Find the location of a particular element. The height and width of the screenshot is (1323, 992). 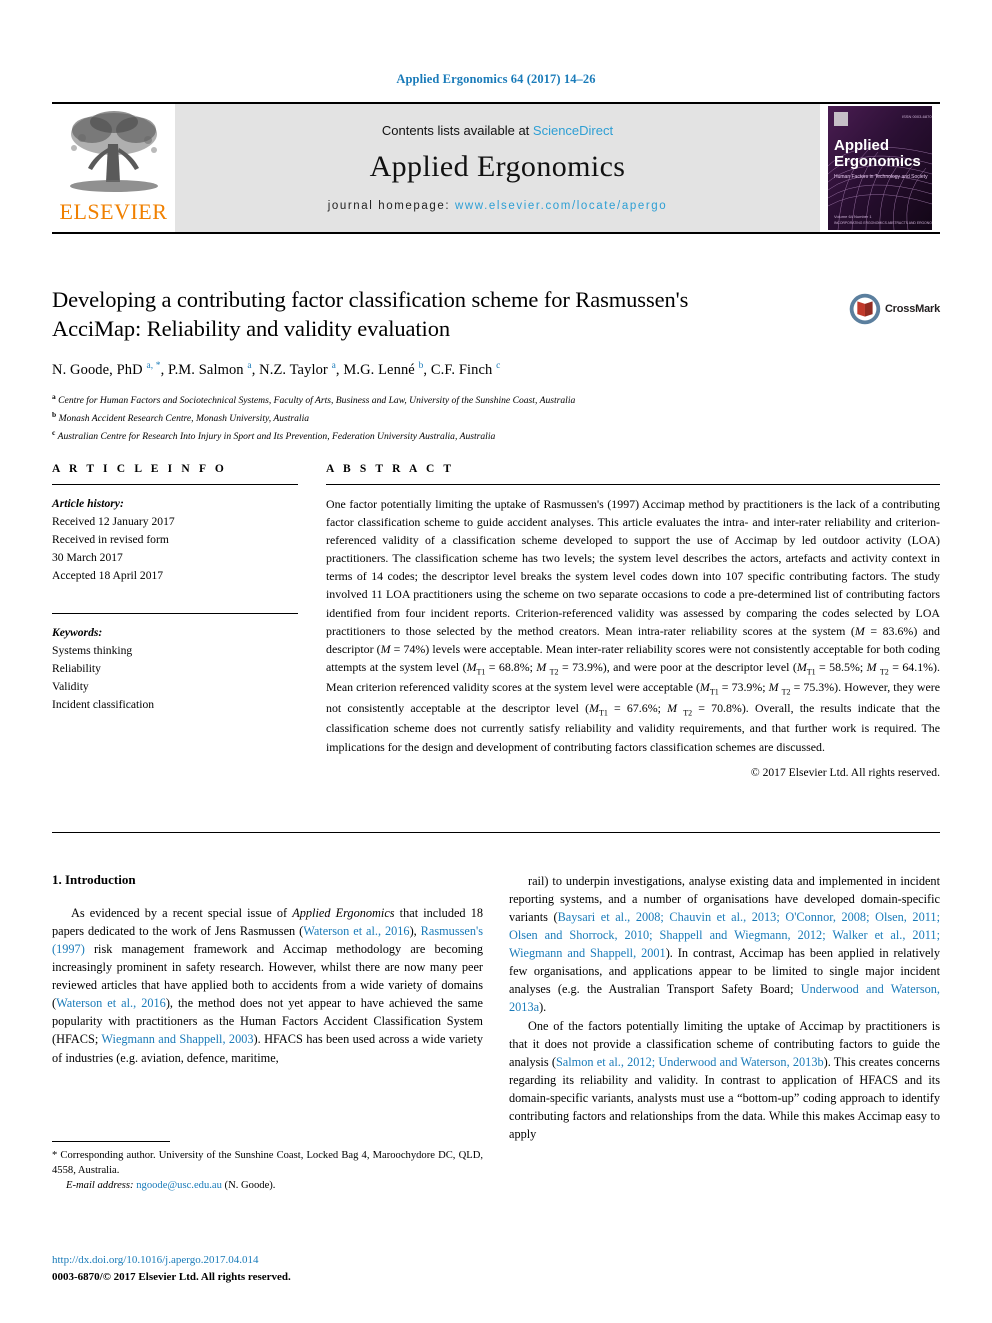

keyword-item: Systems thinking is located at coordinates (92, 650).